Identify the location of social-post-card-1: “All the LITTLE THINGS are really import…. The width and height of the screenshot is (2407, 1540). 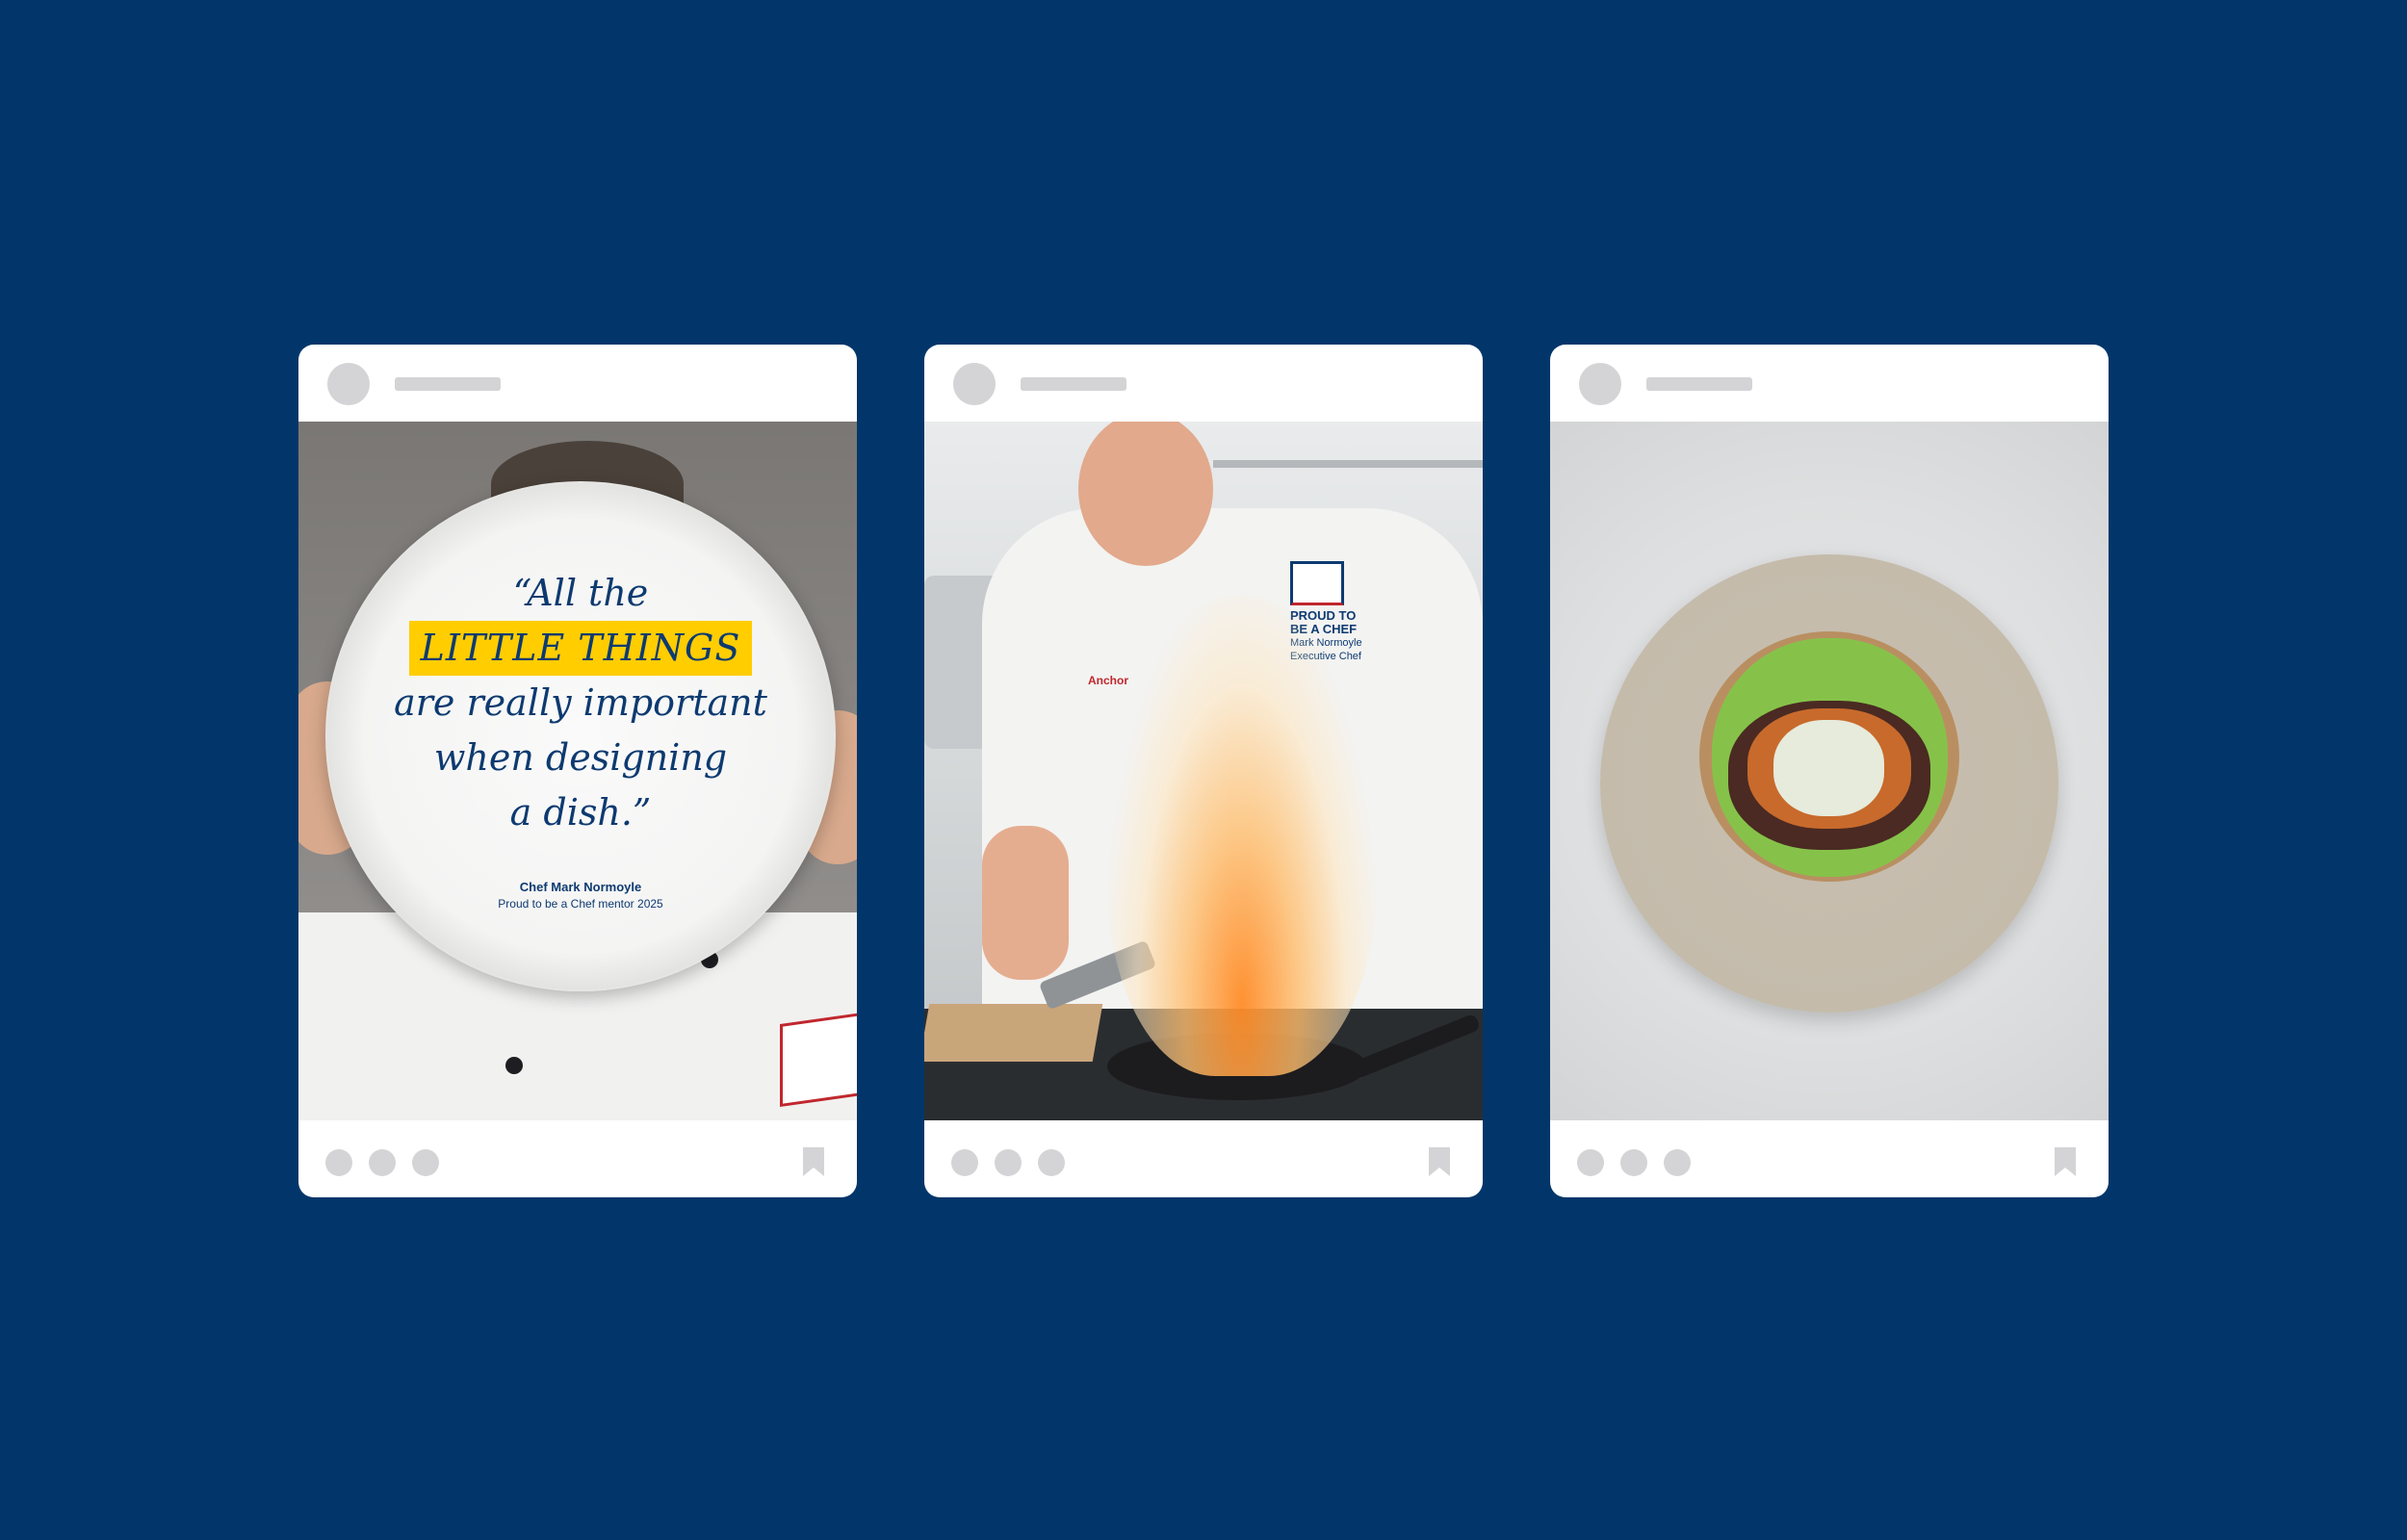
(577, 771).